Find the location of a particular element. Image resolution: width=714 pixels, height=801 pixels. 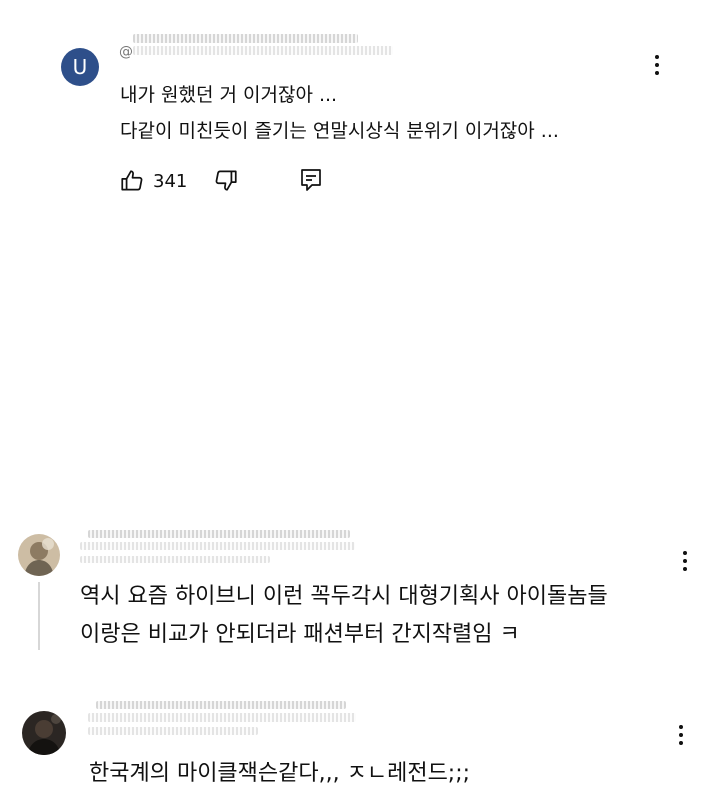

avatar: U is located at coordinates (80, 67).